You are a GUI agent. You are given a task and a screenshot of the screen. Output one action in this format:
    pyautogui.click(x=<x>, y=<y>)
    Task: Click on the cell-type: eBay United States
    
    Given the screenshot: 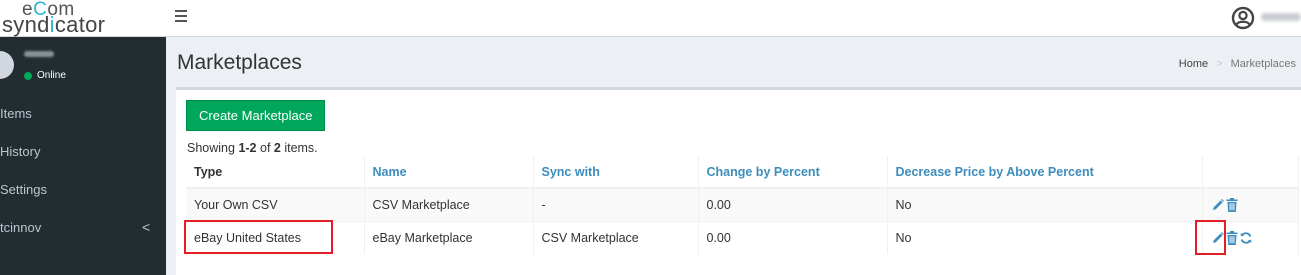 What is the action you would take?
    pyautogui.click(x=275, y=237)
    